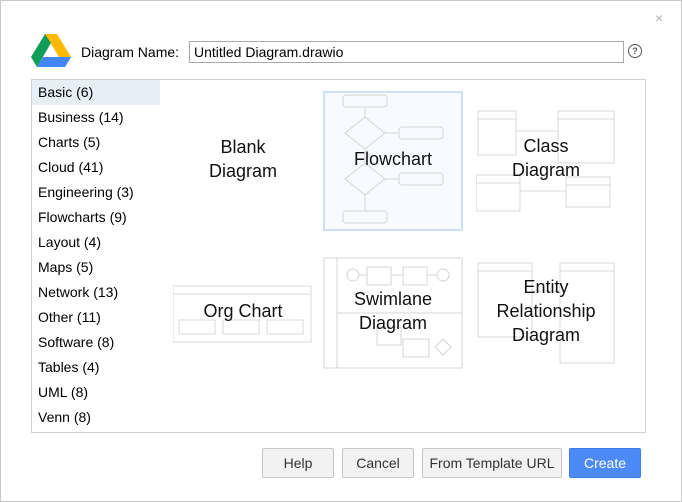 The width and height of the screenshot is (682, 502). I want to click on template-label: Class Diagram, so click(546, 158).